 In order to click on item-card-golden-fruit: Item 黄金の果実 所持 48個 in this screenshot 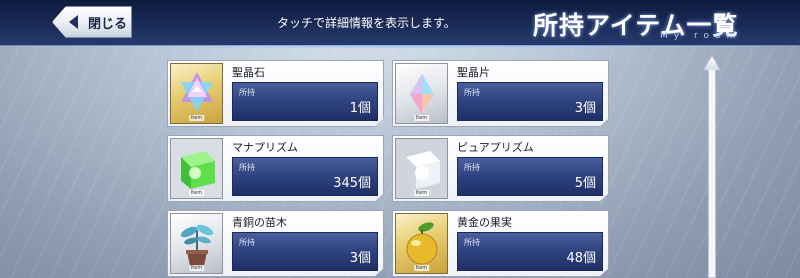, I will do `click(500, 243)`.